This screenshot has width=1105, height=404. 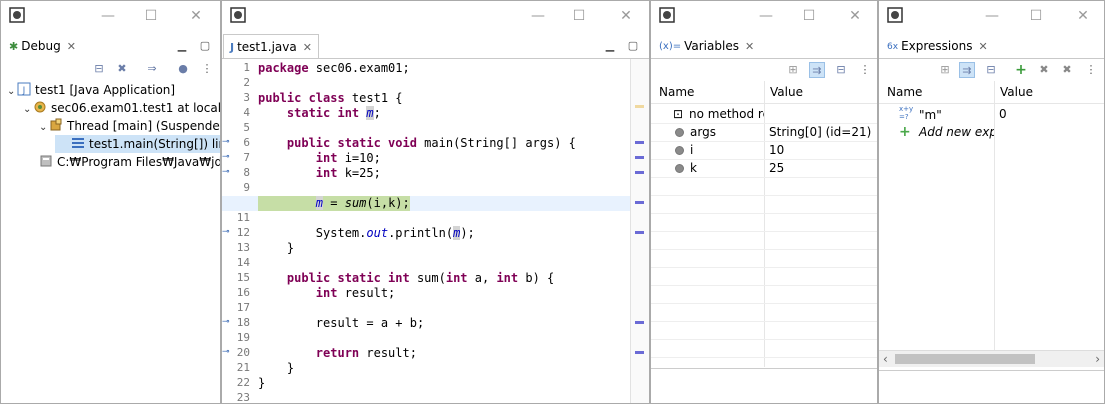 What do you see at coordinates (991, 132) in the screenshot?
I see `add-new-expression: + Add new expr` at bounding box center [991, 132].